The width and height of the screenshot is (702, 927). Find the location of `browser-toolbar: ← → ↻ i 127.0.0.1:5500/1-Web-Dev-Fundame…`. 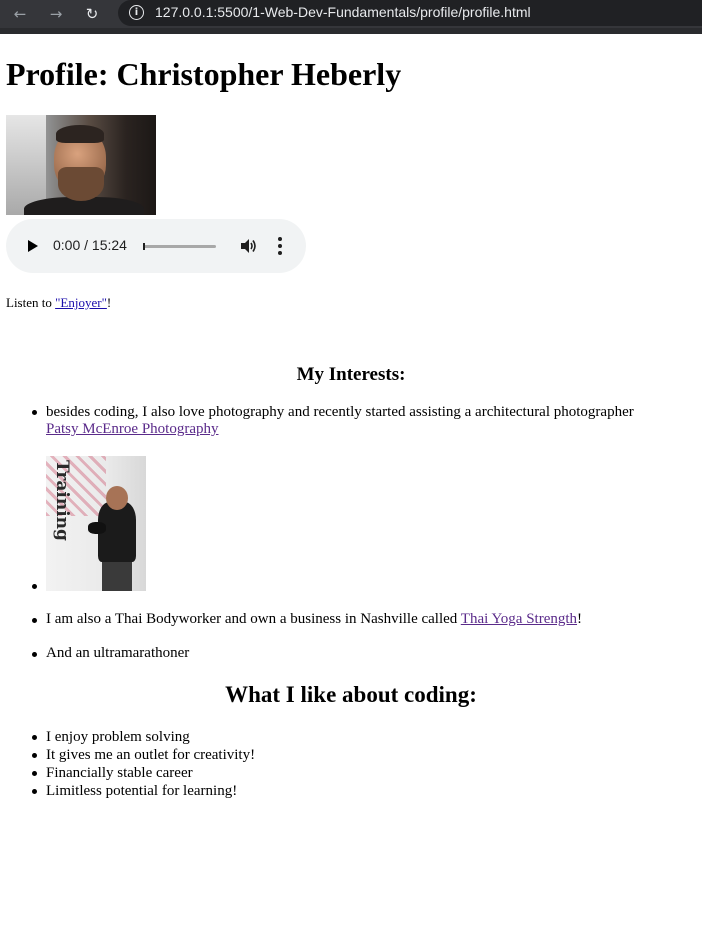

browser-toolbar: ← → ↻ i 127.0.0.1:5500/1-Web-Dev-Fundame… is located at coordinates (351, 14).